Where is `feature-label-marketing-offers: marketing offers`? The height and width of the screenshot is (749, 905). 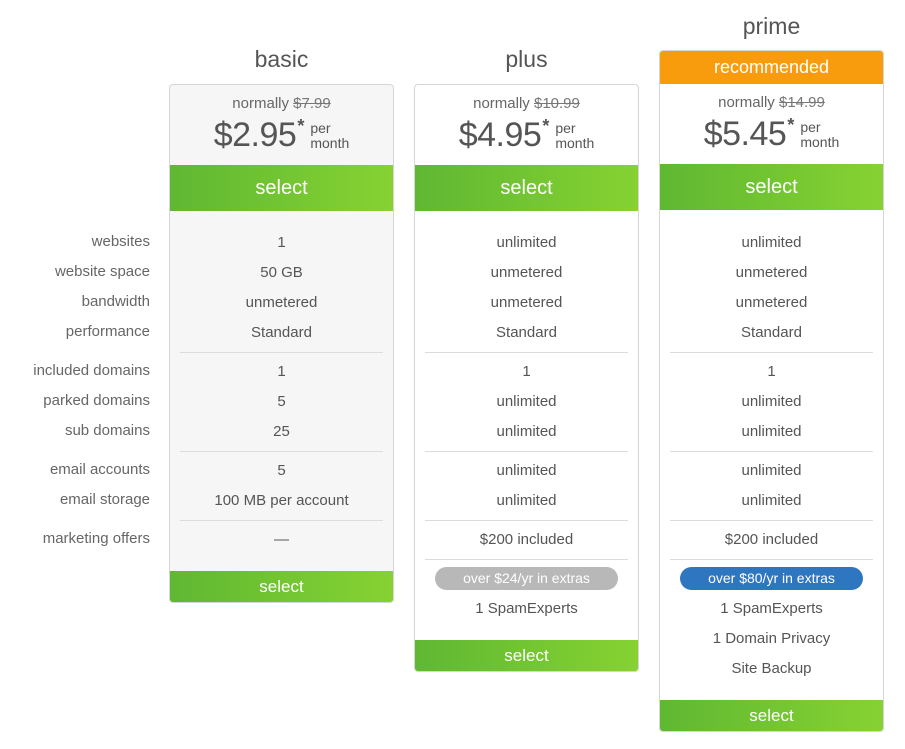
feature-label-marketing-offers: marketing offers is located at coordinates (96, 538).